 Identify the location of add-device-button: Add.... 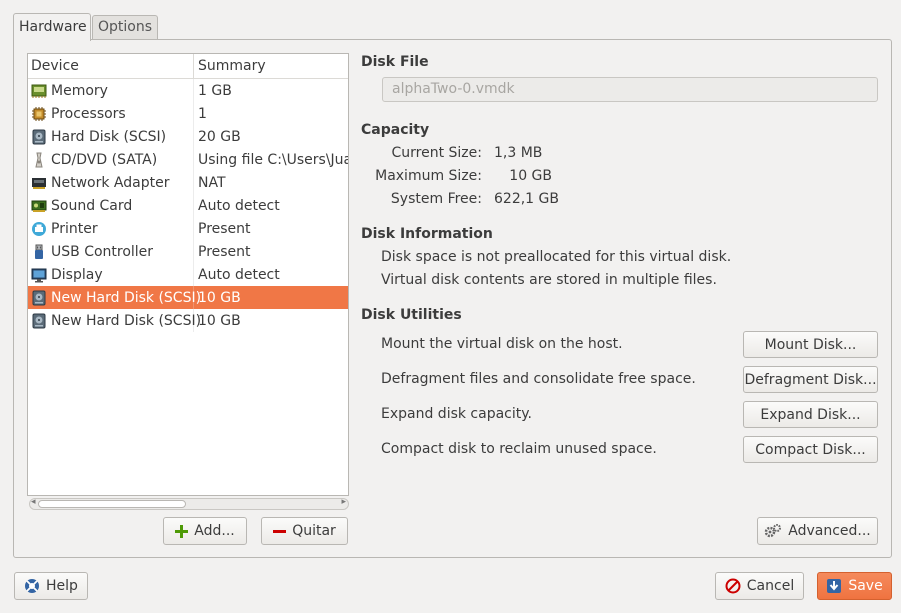
(205, 531).